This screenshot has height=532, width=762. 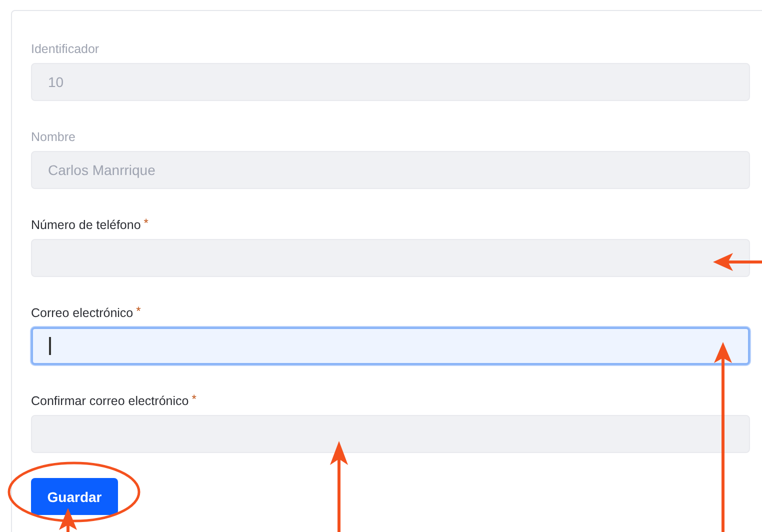 What do you see at coordinates (49, 346) in the screenshot?
I see `text-cursor` at bounding box center [49, 346].